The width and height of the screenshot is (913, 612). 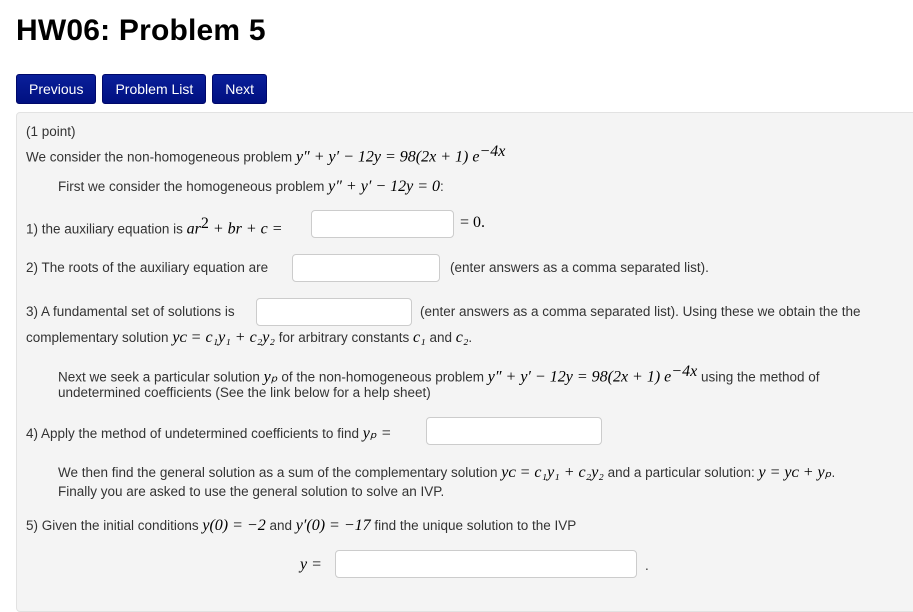 I want to click on next-button: Next, so click(x=240, y=89).